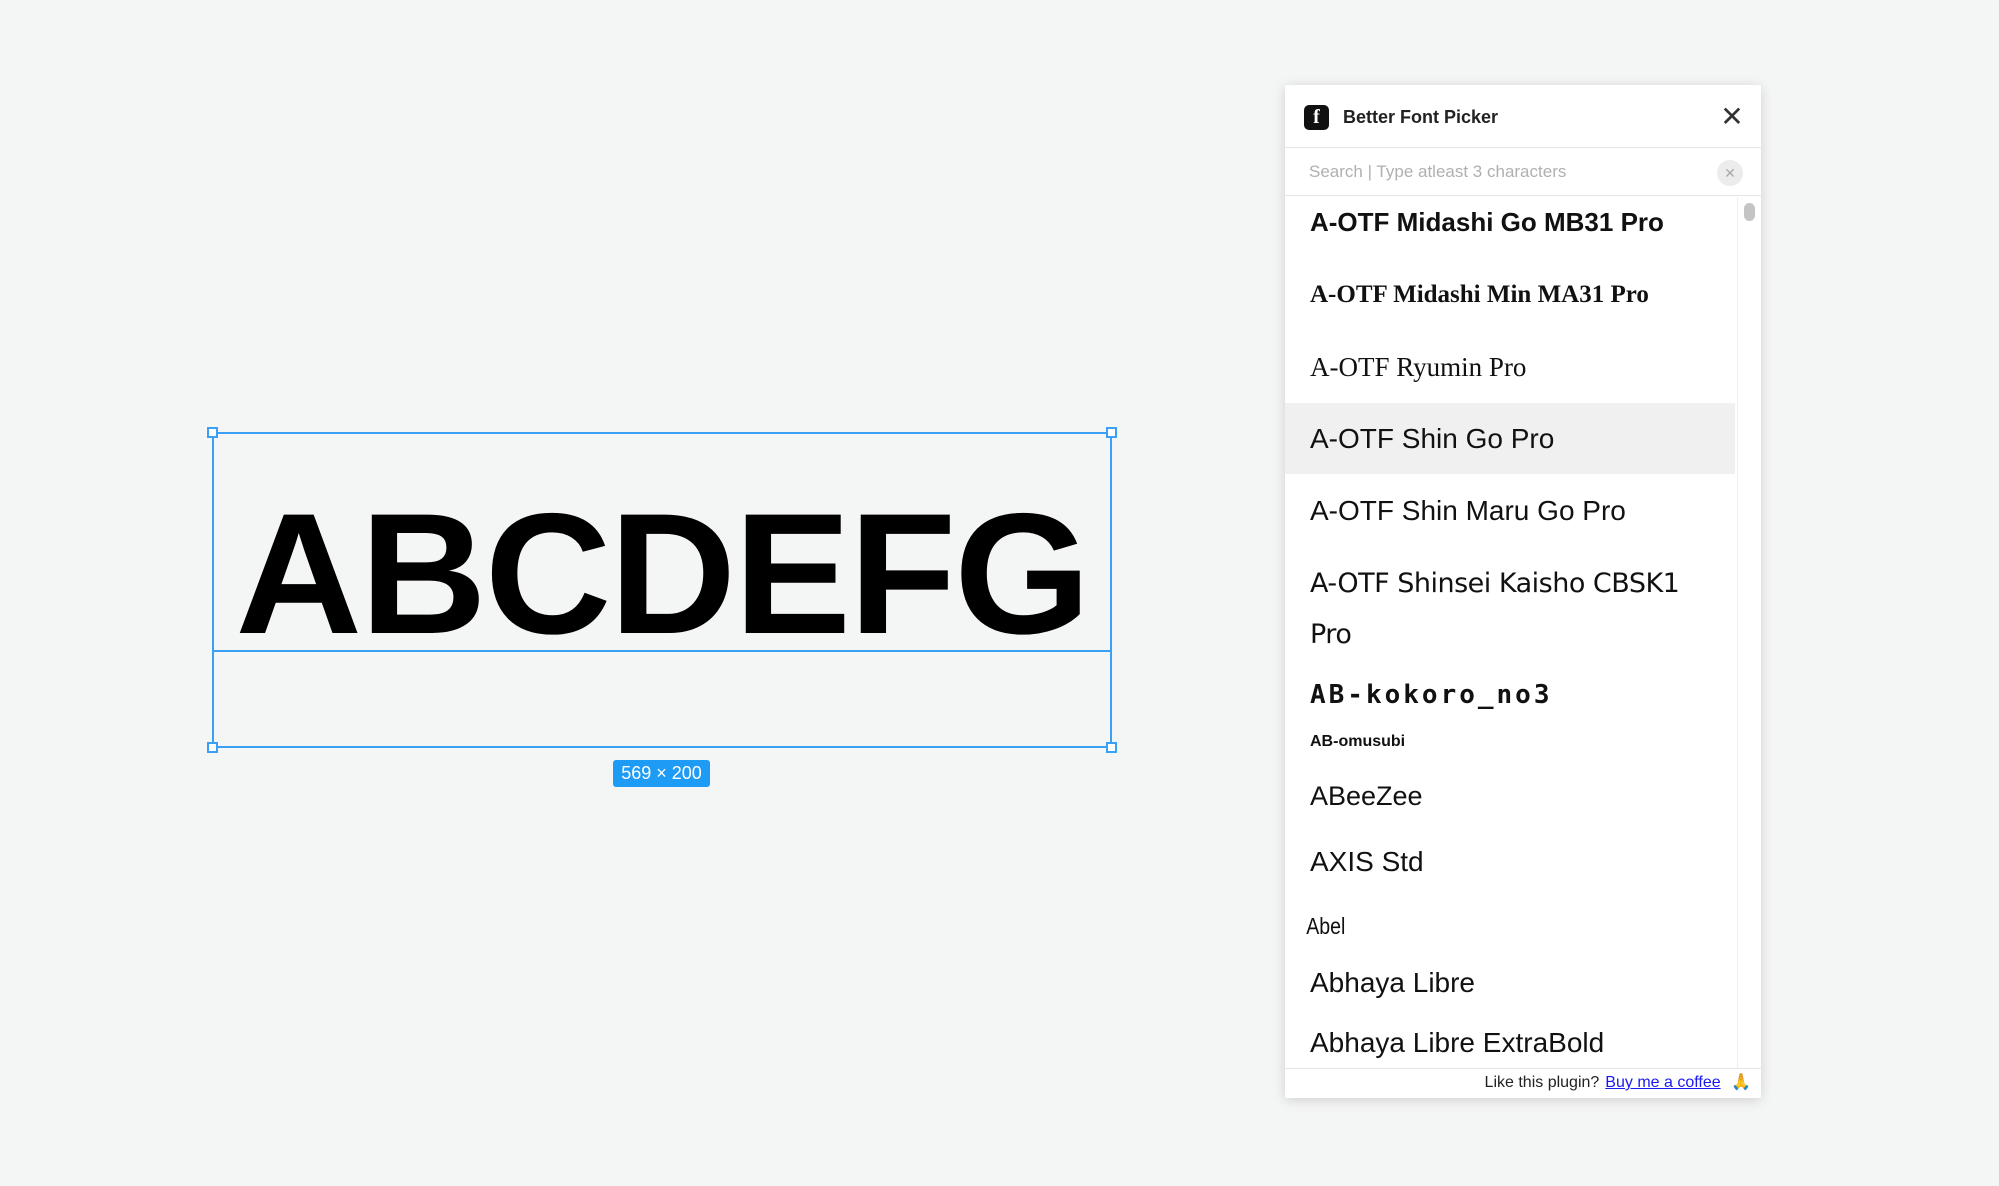 Image resolution: width=1999 pixels, height=1186 pixels. Describe the element at coordinates (212, 747) in the screenshot. I see `resize-handle-bottom-left` at that location.